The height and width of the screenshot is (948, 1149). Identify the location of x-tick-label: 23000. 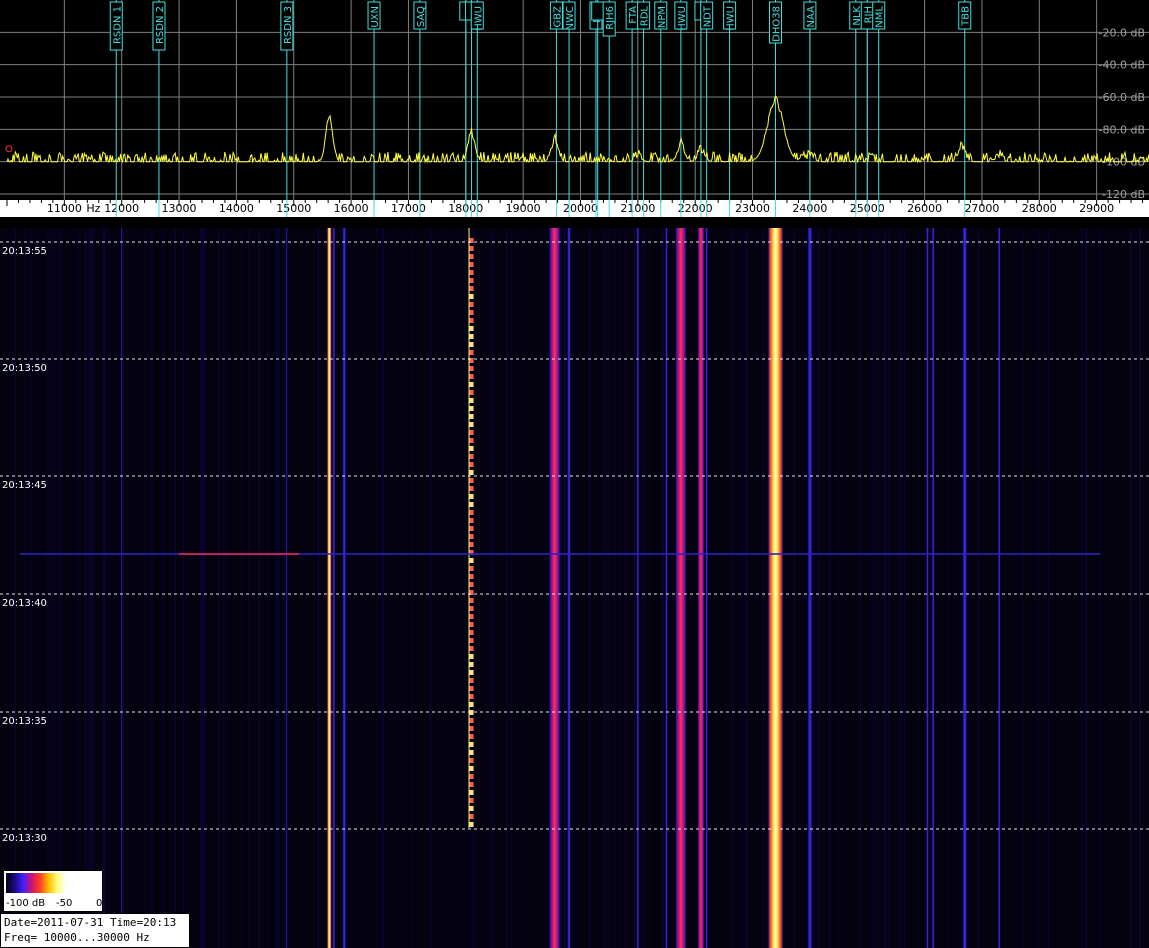
(752, 208).